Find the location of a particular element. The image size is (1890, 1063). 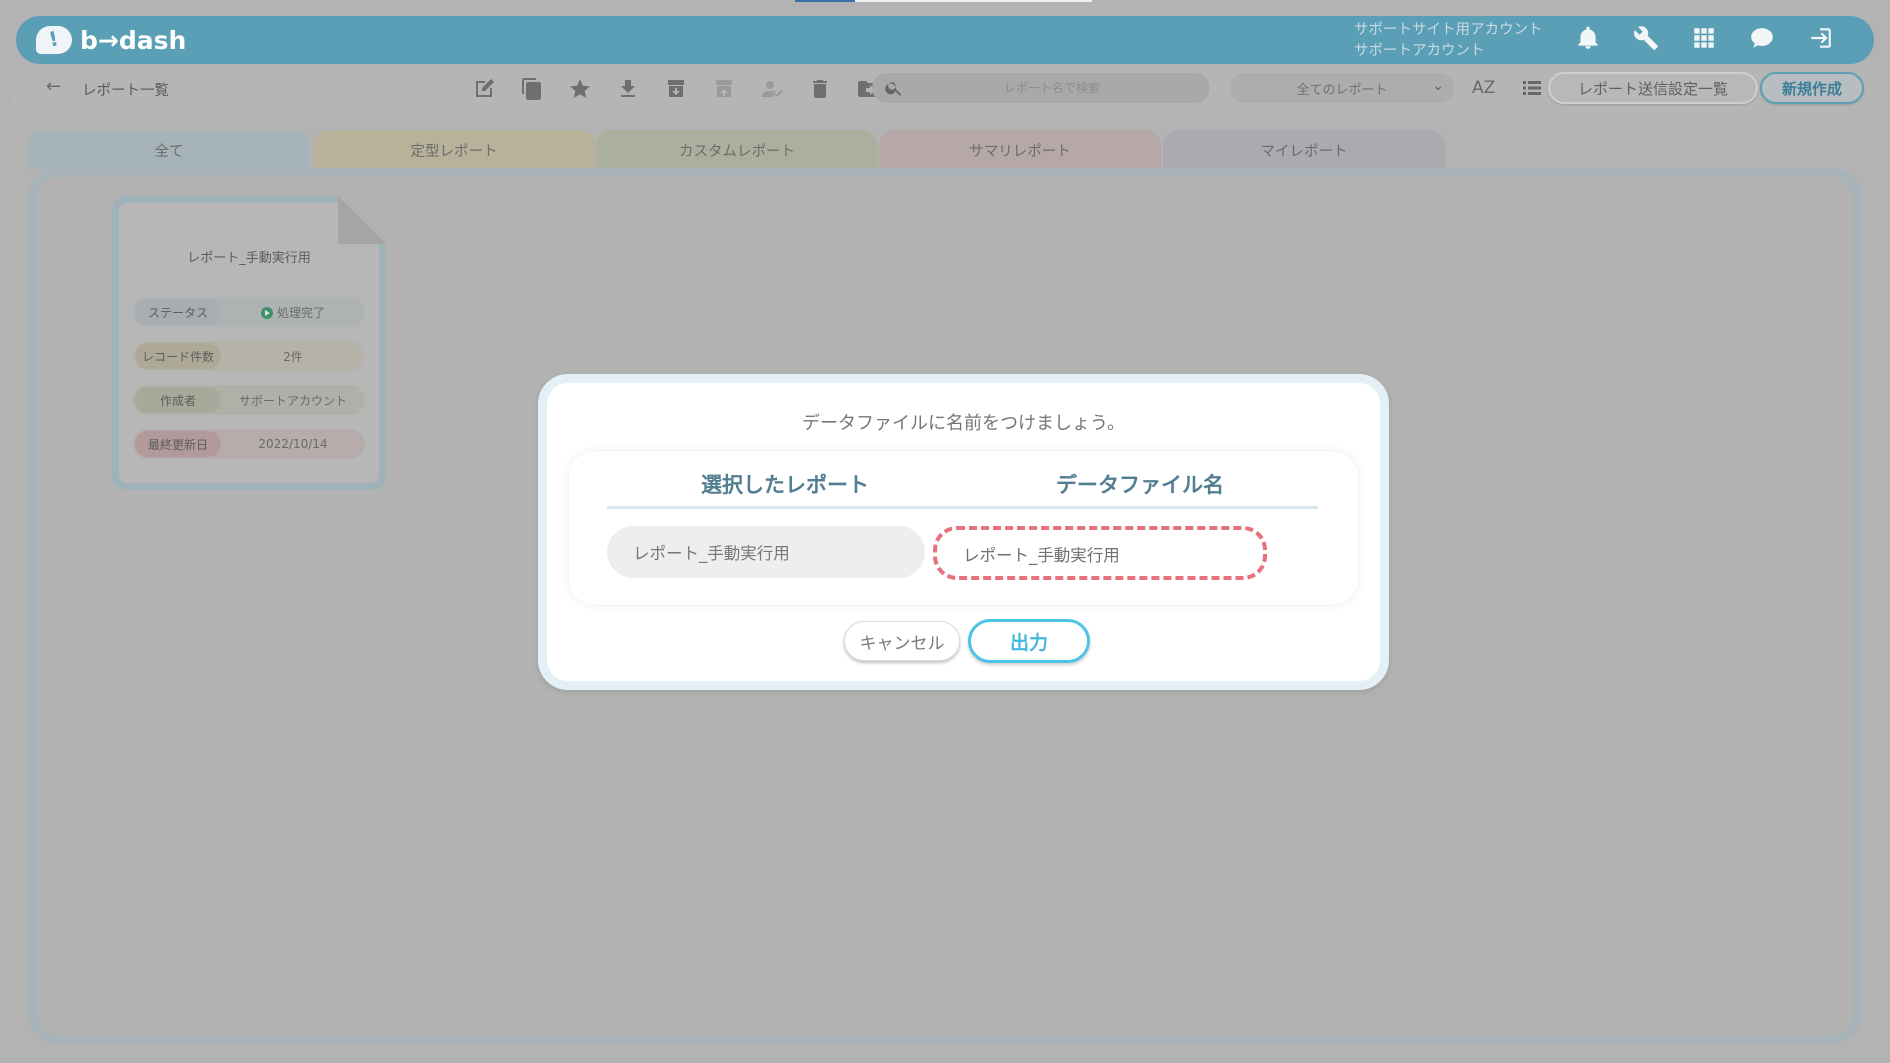

modal-prompt: データファイルに名前をつけましょう。 is located at coordinates (963, 423).